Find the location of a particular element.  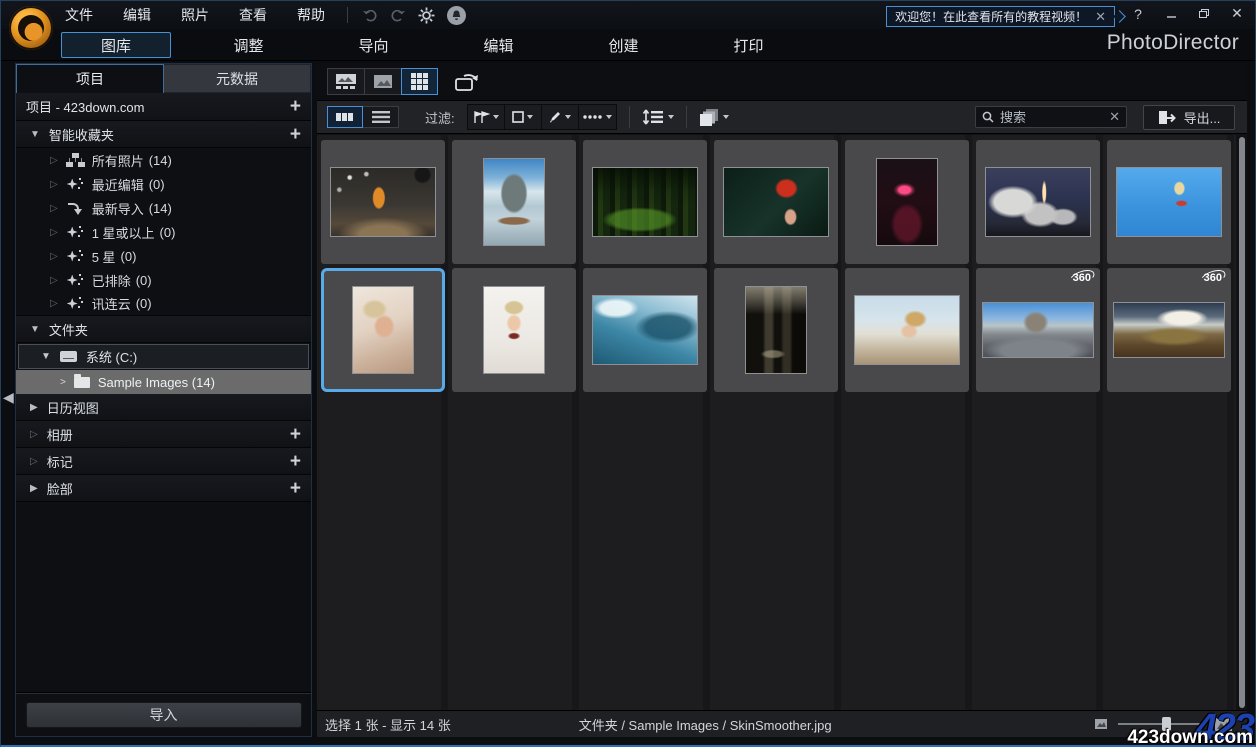

more-filter-button is located at coordinates (597, 117).